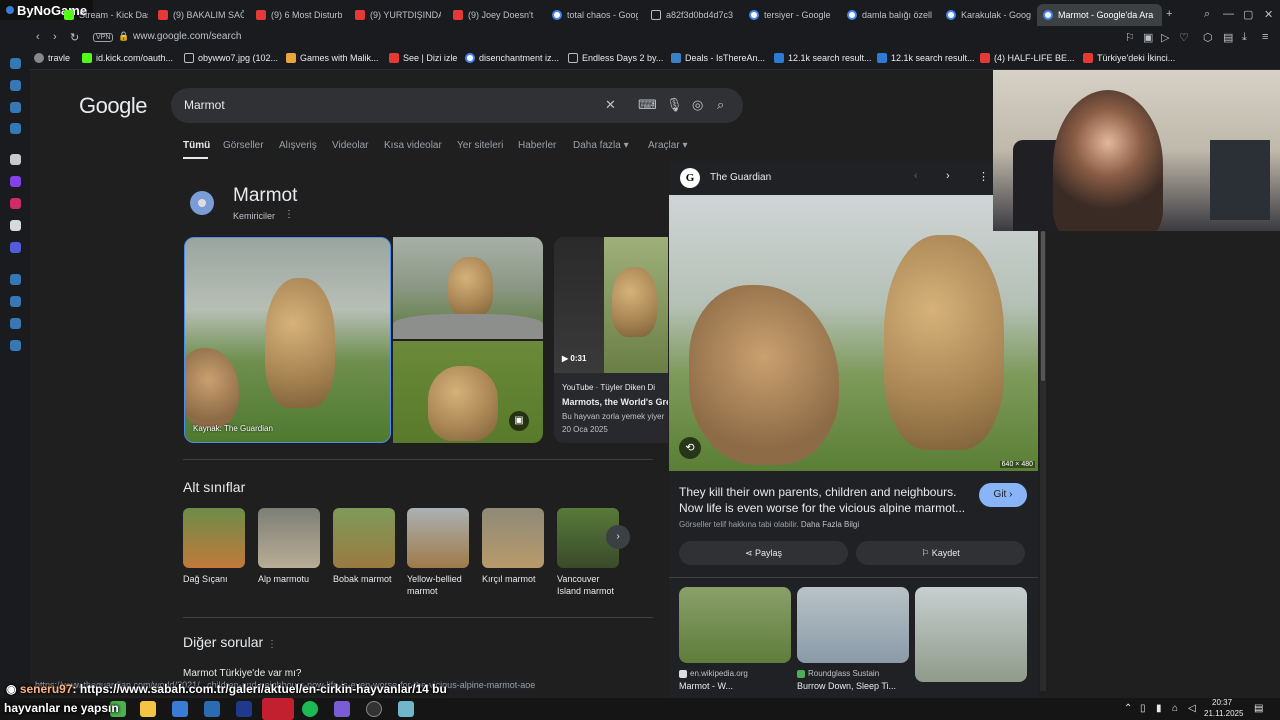 This screenshot has width=1280, height=720. What do you see at coordinates (916, 176) in the screenshot?
I see `previous-icon: ‹` at bounding box center [916, 176].